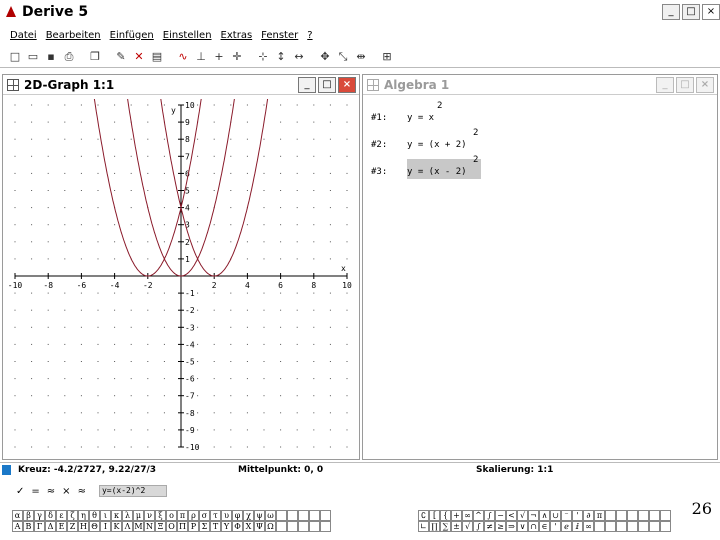  I want to click on palette-symbol: Θ, so click(94, 526).